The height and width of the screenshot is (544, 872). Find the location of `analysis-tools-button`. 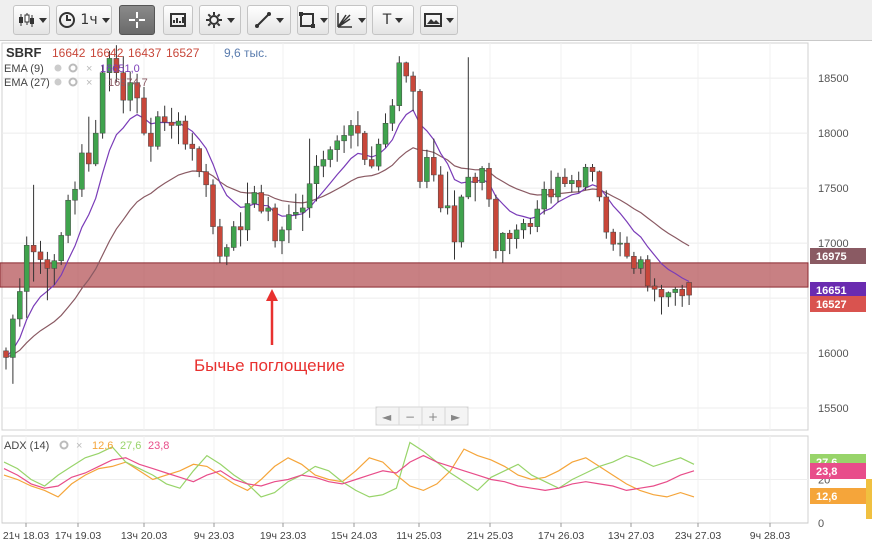

analysis-tools-button is located at coordinates (351, 20).